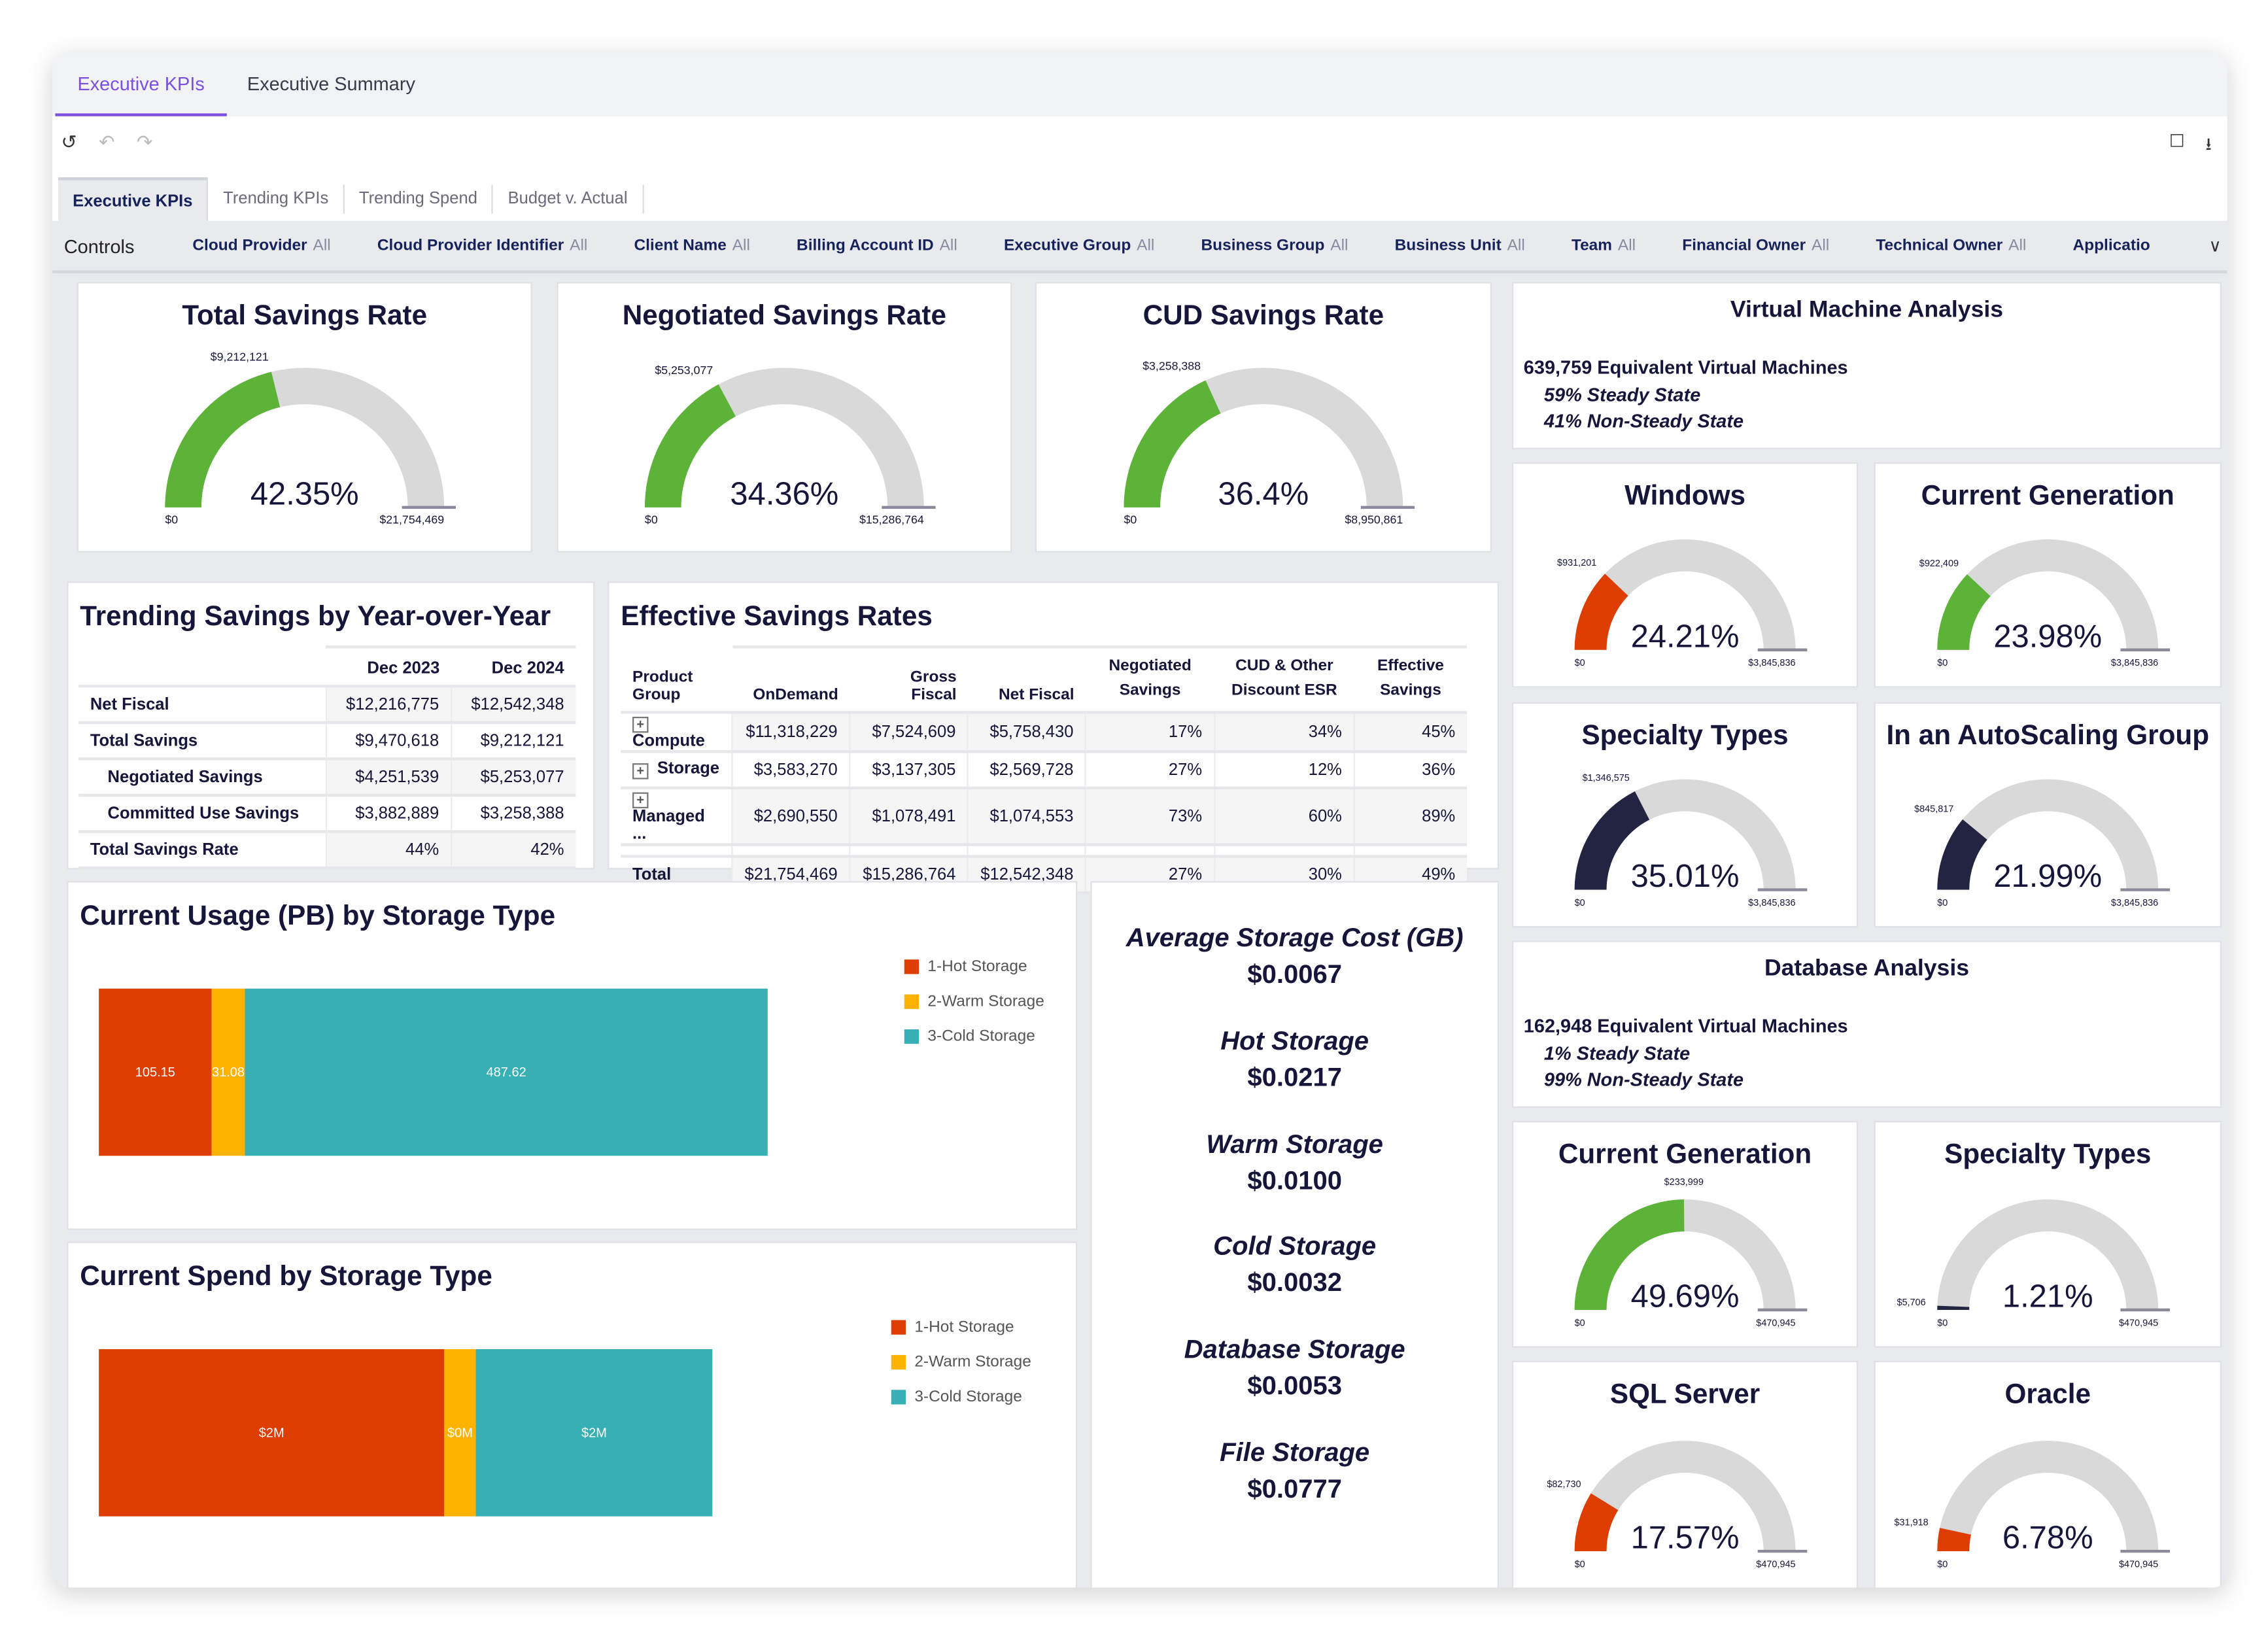 The image size is (2268, 1631). Describe the element at coordinates (1606, 778) in the screenshot. I see `gauge-value-label: $1,346,575` at that location.